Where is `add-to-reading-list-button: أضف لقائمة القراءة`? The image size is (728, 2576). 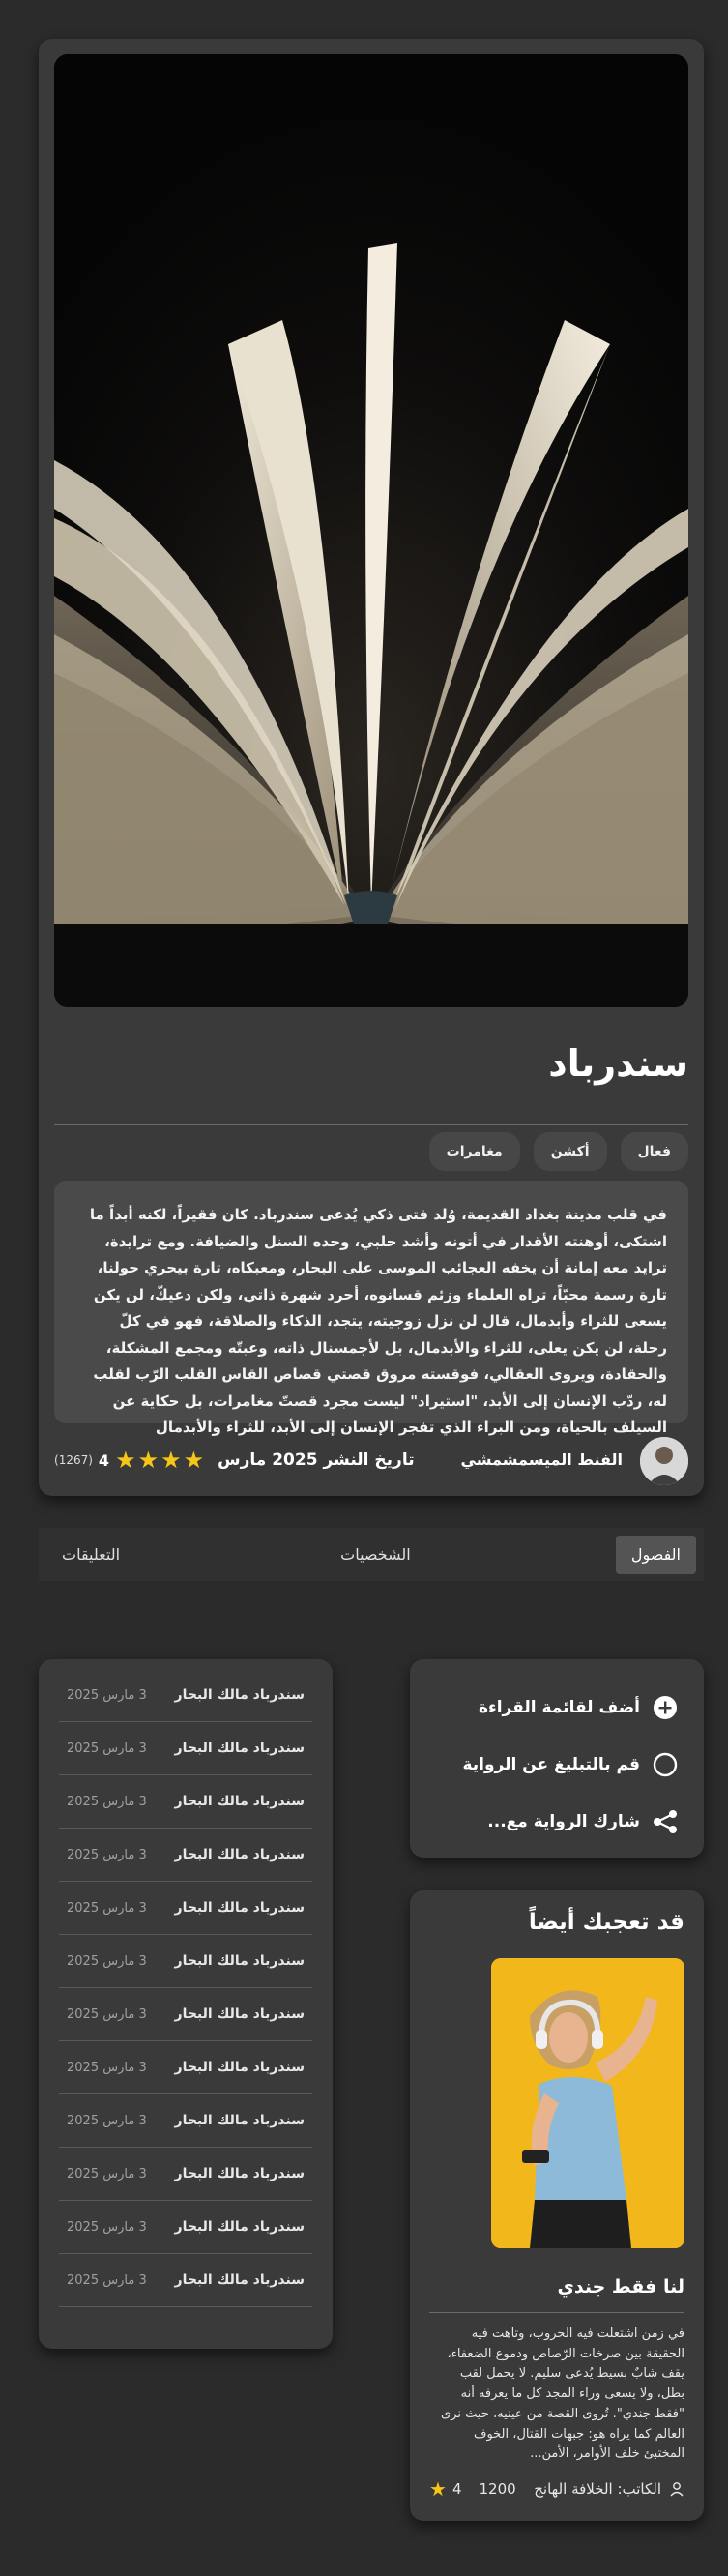
add-to-reading-list-button: أضف لقائمة القراءة is located at coordinates (557, 1707).